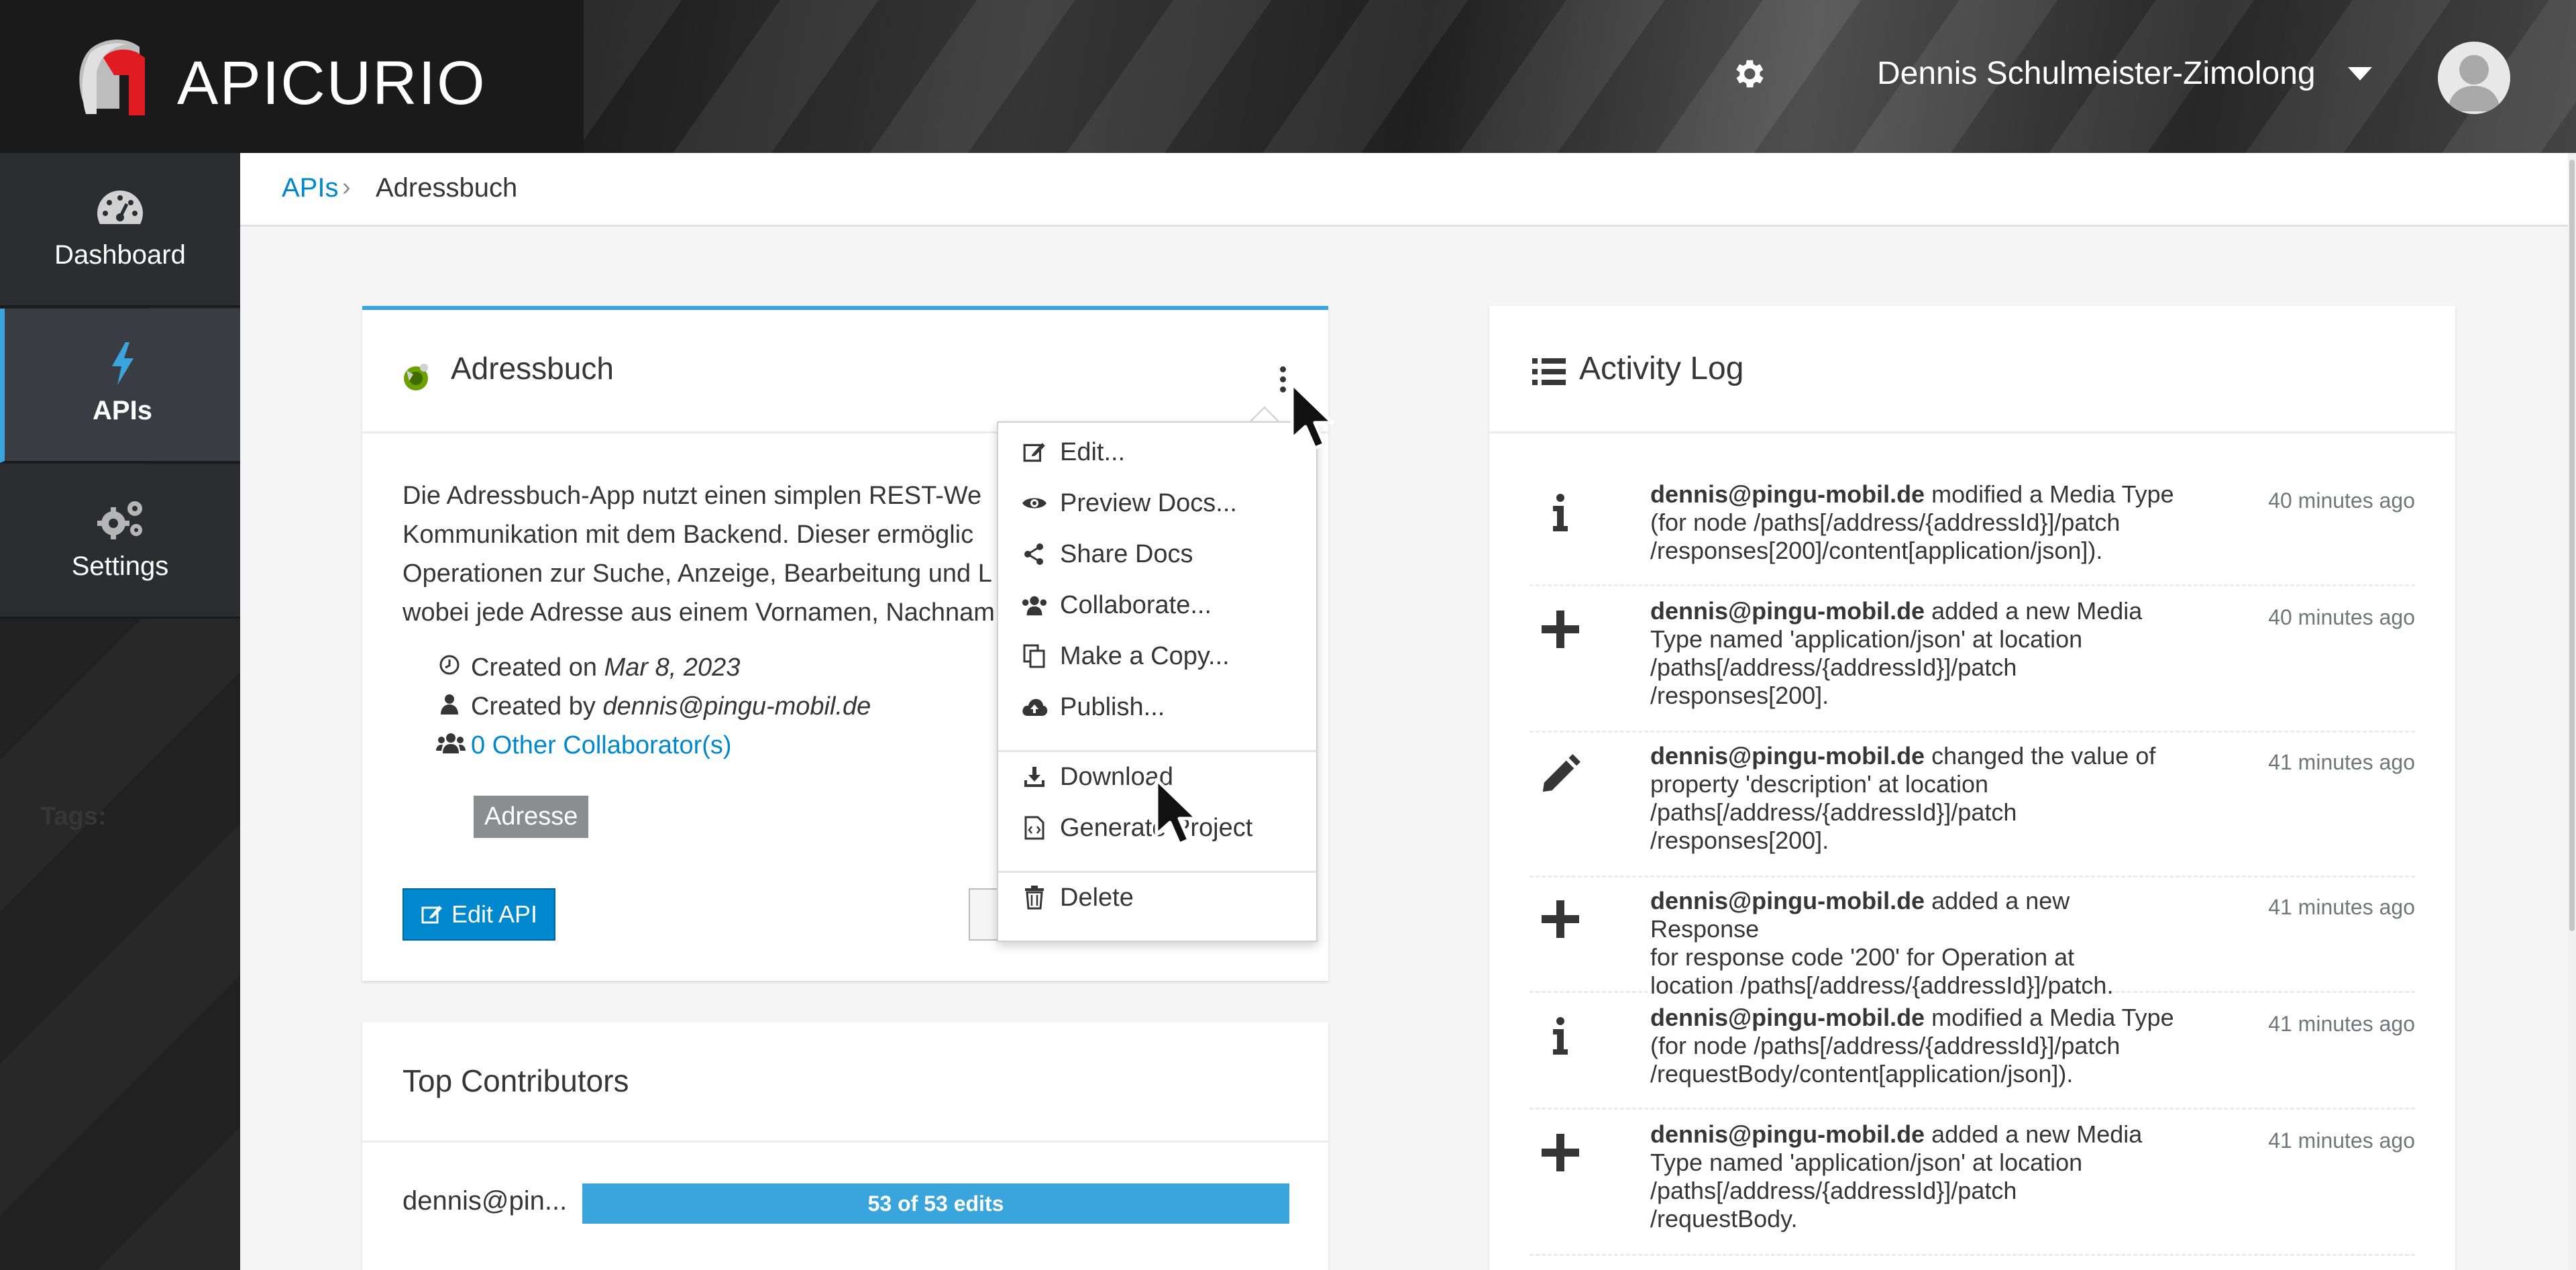 The width and height of the screenshot is (2576, 1270). I want to click on gears-icon, so click(119, 520).